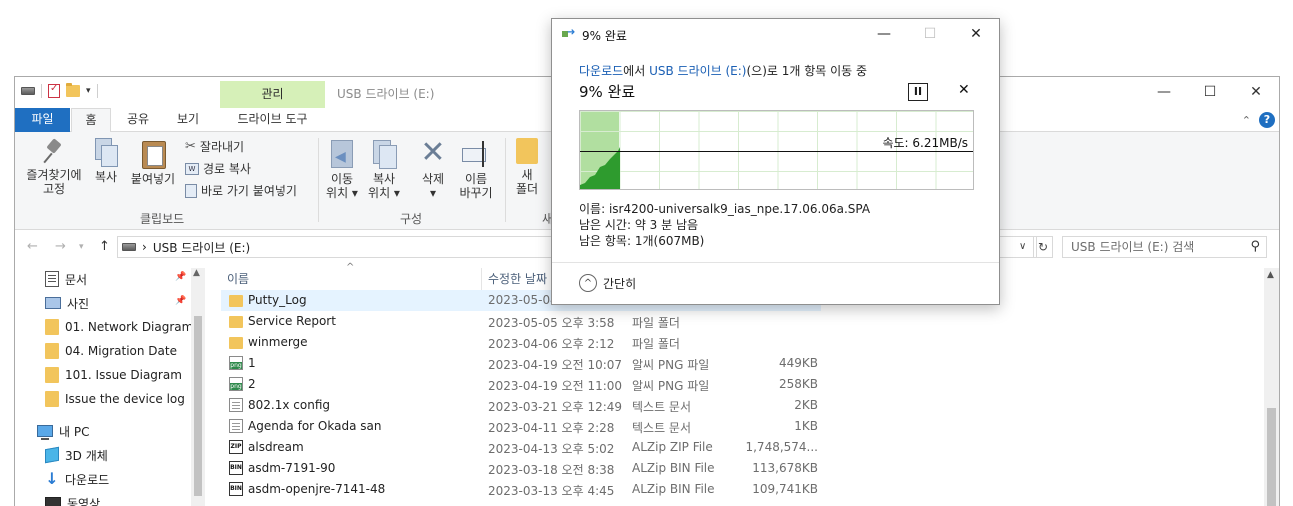 This screenshot has height=506, width=1293. Describe the element at coordinates (115, 399) in the screenshot. I see `nav-item-issue-device-log: Issue the device log` at that location.